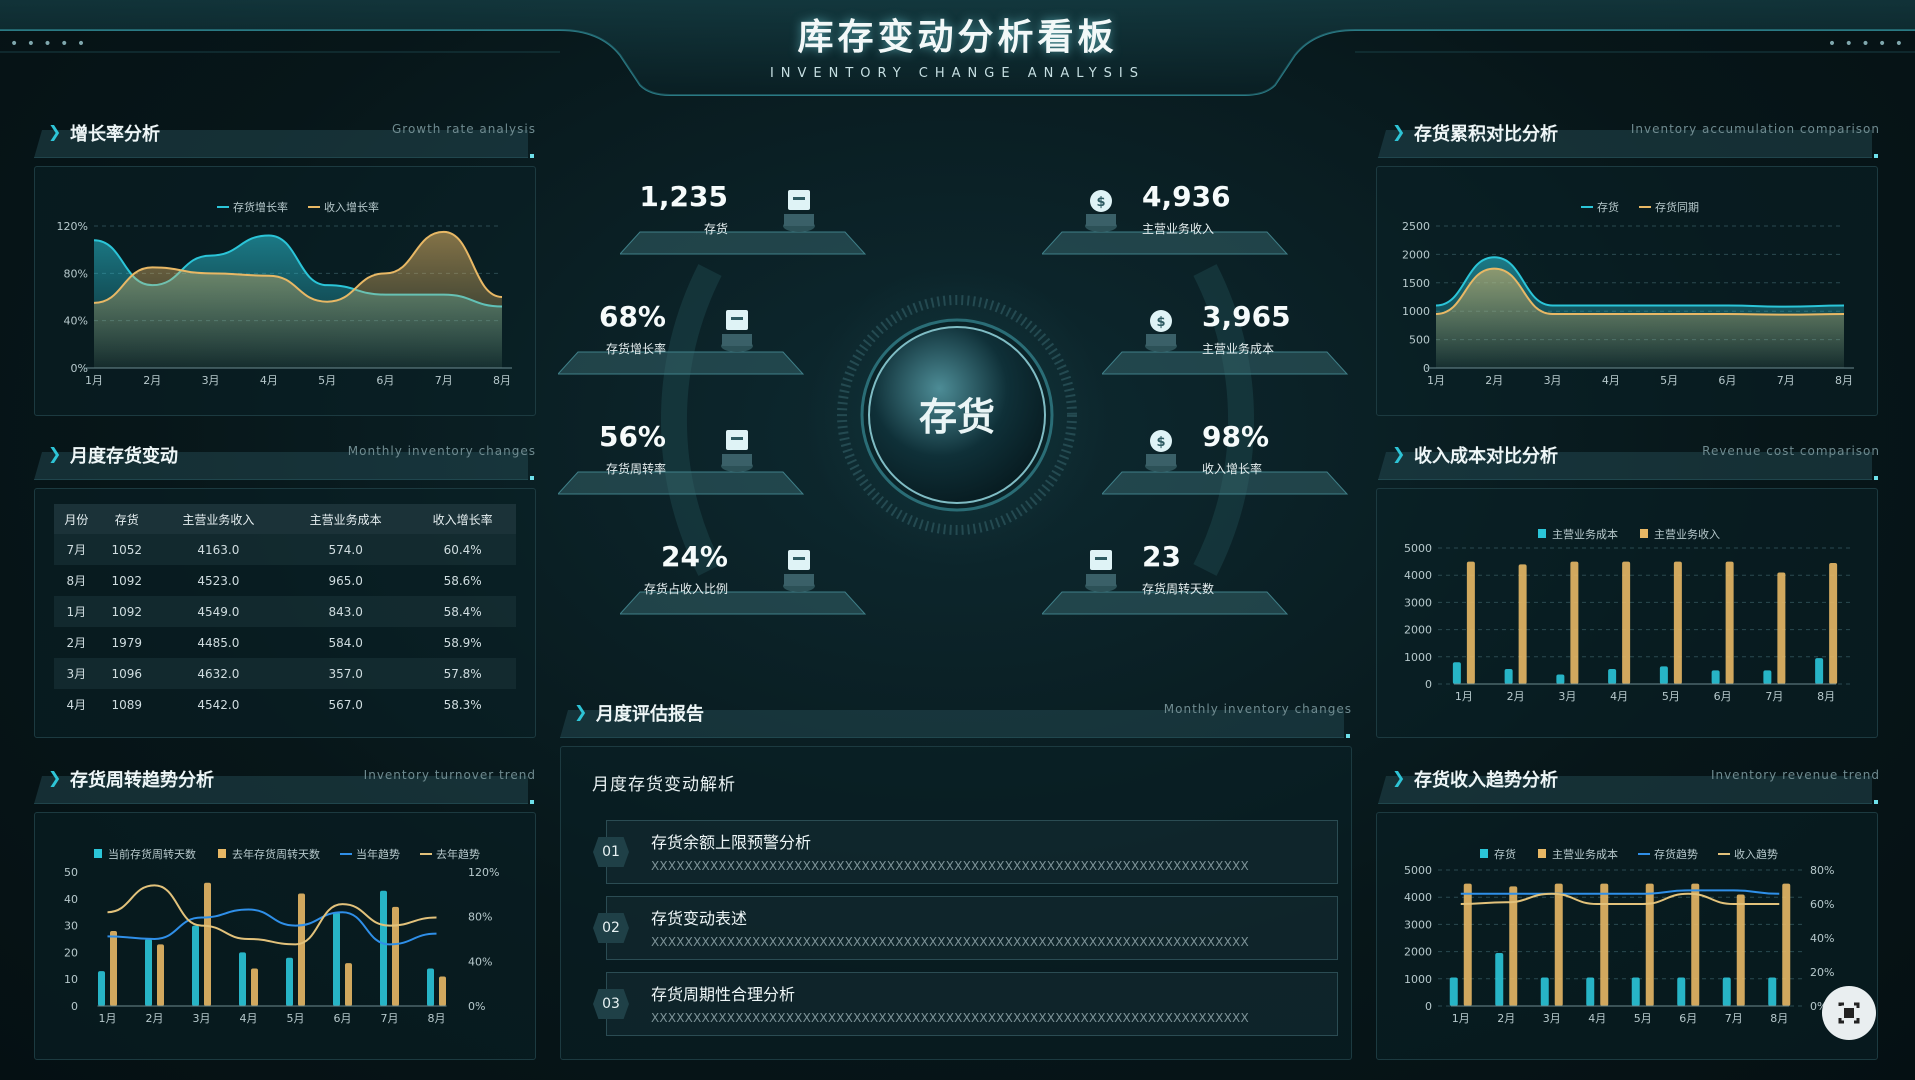  What do you see at coordinates (1677, 207) in the screenshot?
I see `legend-label: 存货同期` at bounding box center [1677, 207].